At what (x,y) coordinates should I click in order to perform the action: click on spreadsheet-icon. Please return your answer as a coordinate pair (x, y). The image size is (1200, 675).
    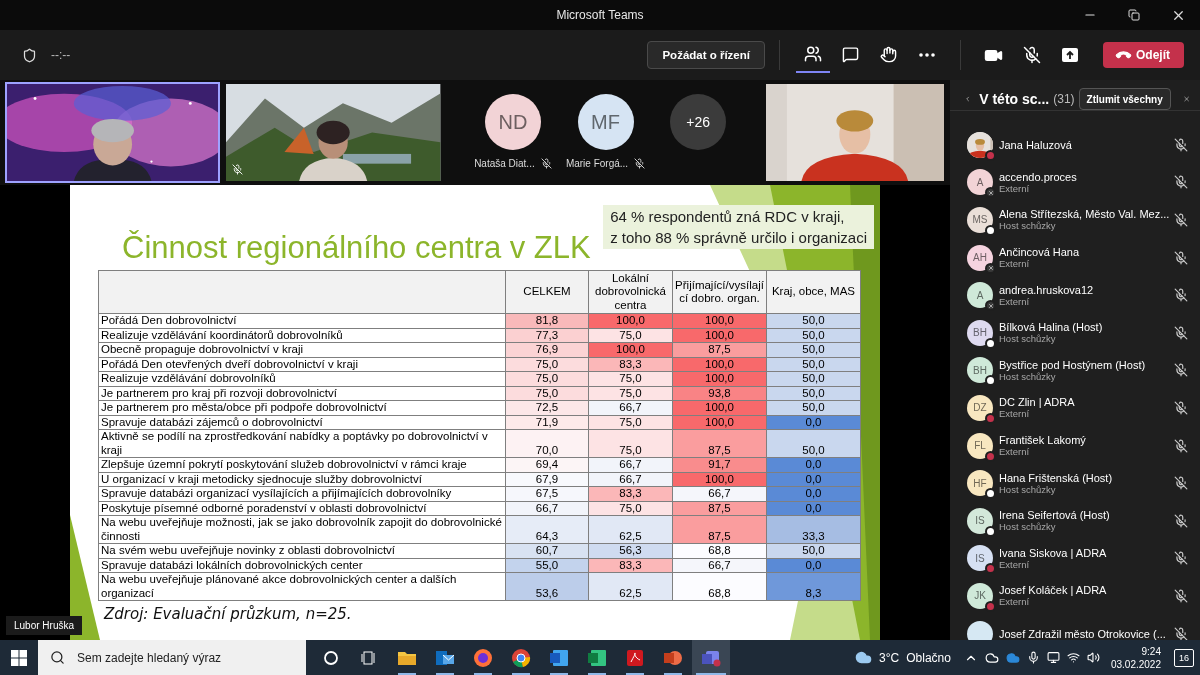
    Looking at the image, I should click on (597, 657).